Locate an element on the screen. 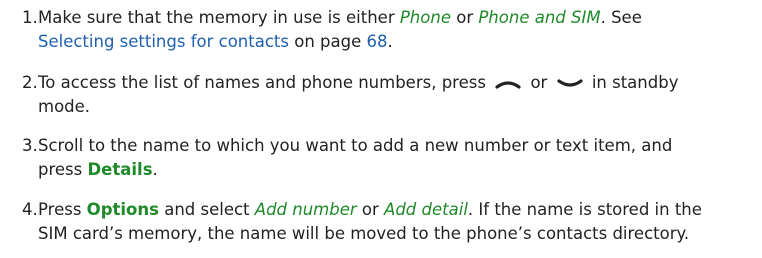 This screenshot has height=258, width=762. step-text-line: press Details. is located at coordinates (391, 170).